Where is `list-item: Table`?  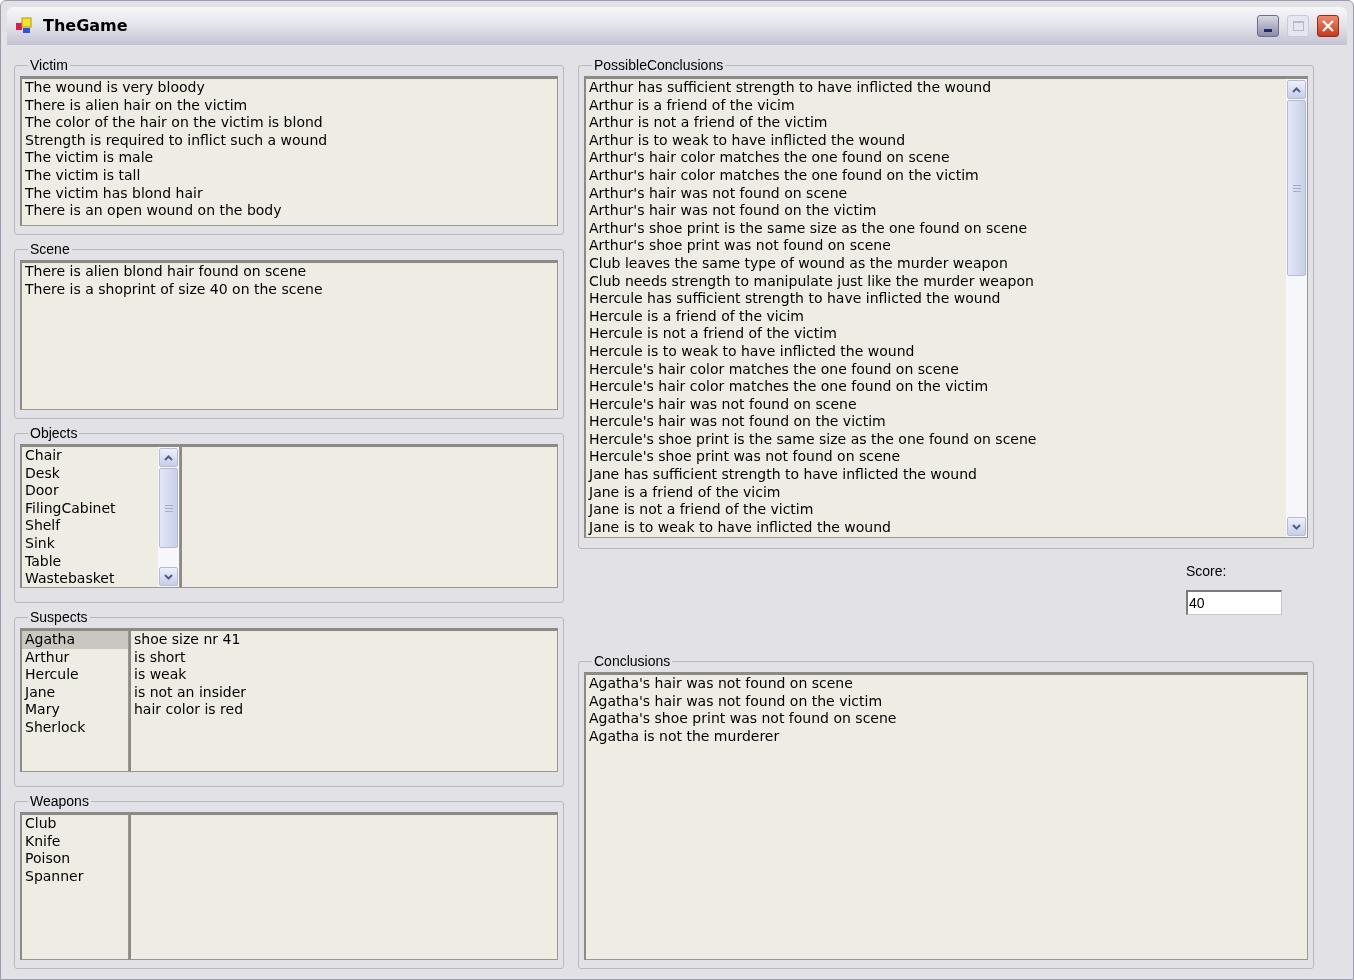
list-item: Table is located at coordinates (90, 561).